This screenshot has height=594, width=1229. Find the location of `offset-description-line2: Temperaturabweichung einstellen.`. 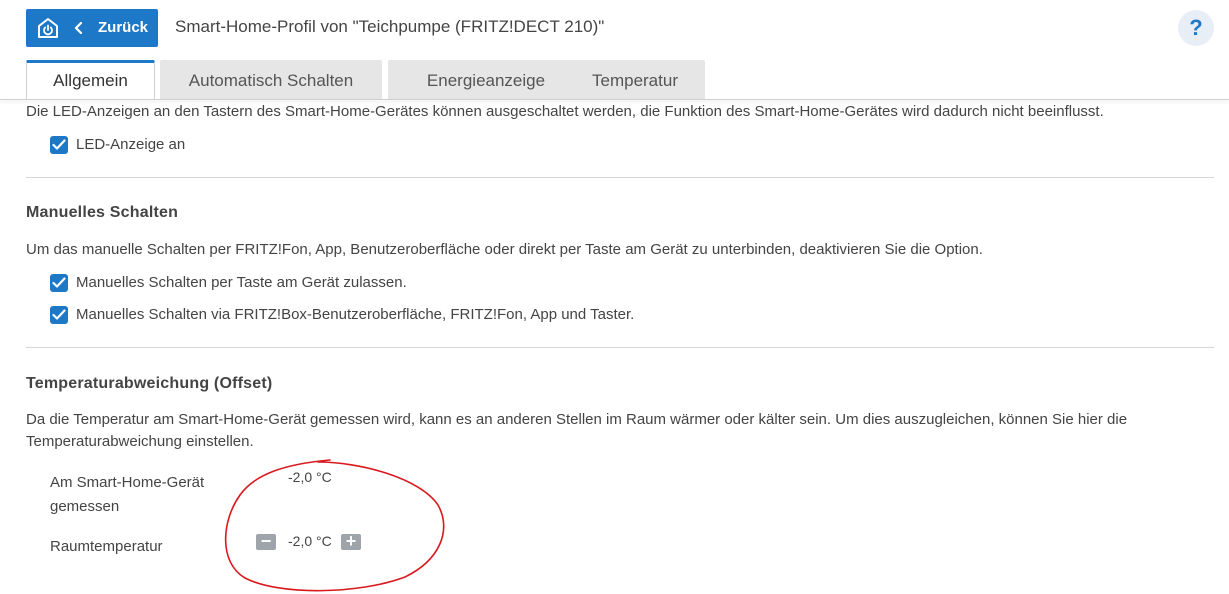

offset-description-line2: Temperaturabweichung einstellen. is located at coordinates (140, 441).